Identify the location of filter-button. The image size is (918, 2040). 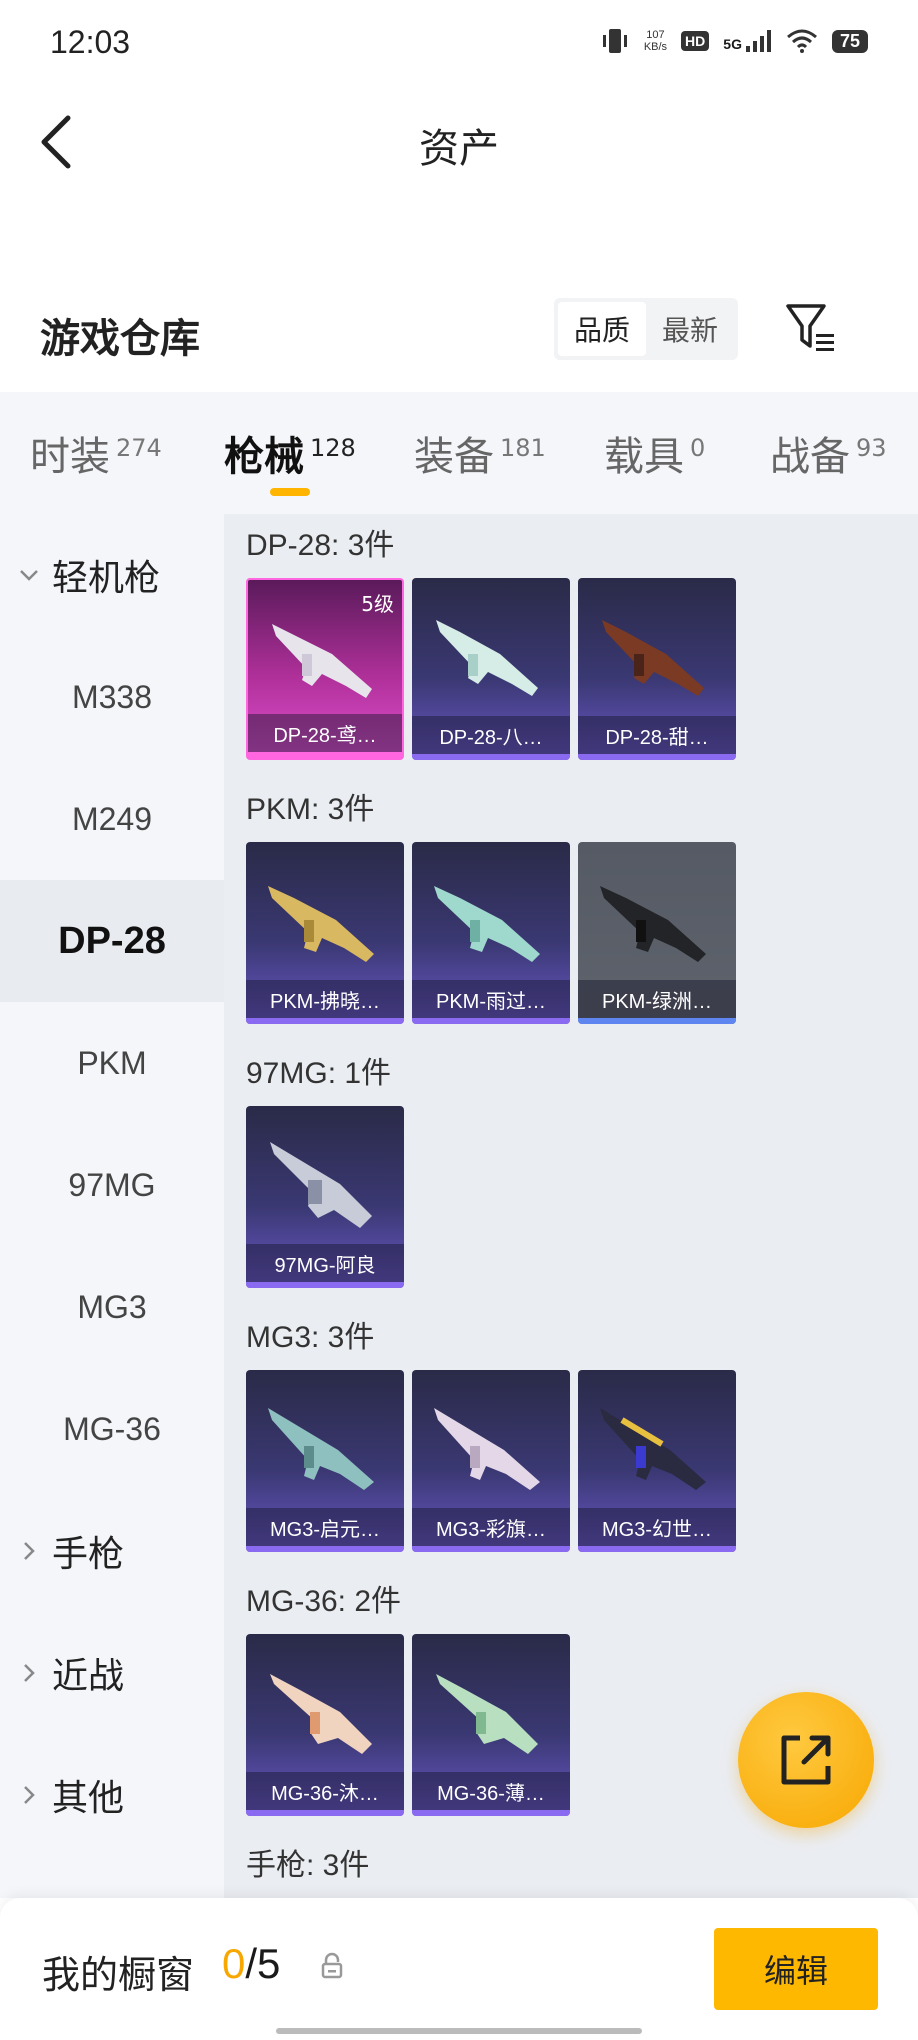
(812, 328).